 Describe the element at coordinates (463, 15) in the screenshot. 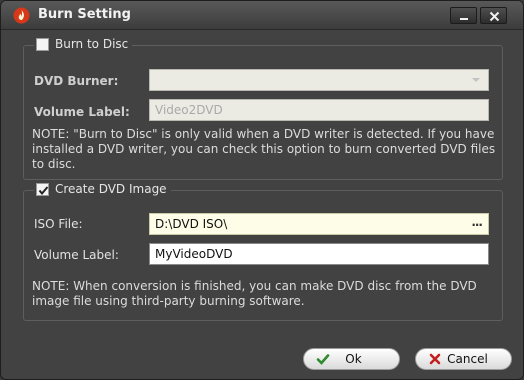

I see `minimize-button` at that location.